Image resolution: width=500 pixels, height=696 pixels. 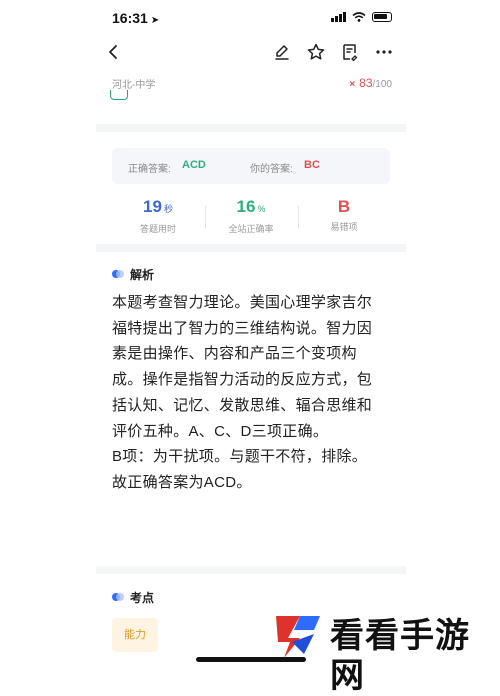 What do you see at coordinates (246, 206) in the screenshot?
I see `stat-rate-value: 16` at bounding box center [246, 206].